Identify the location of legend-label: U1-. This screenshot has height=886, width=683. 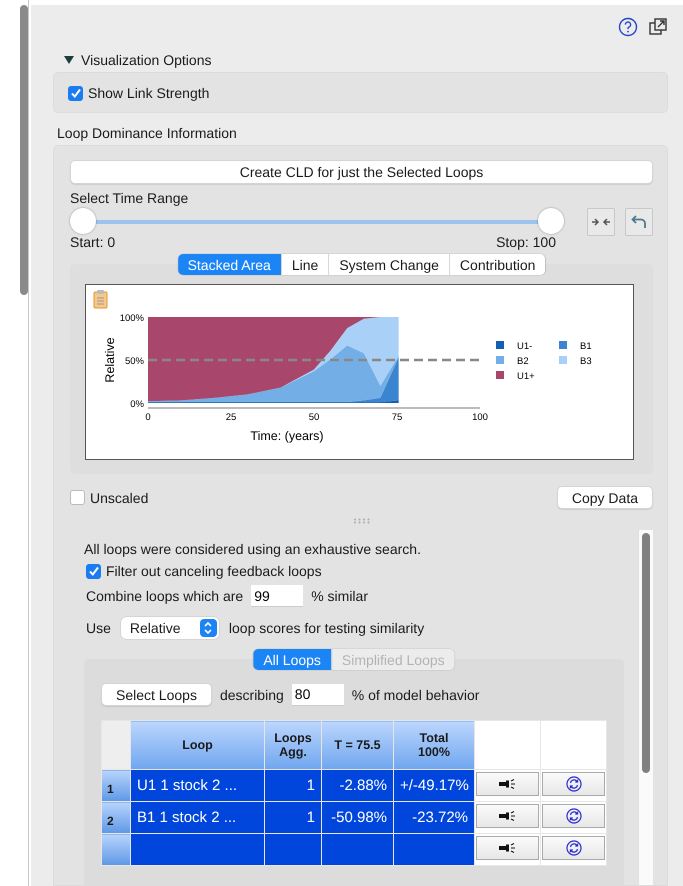
(524, 346).